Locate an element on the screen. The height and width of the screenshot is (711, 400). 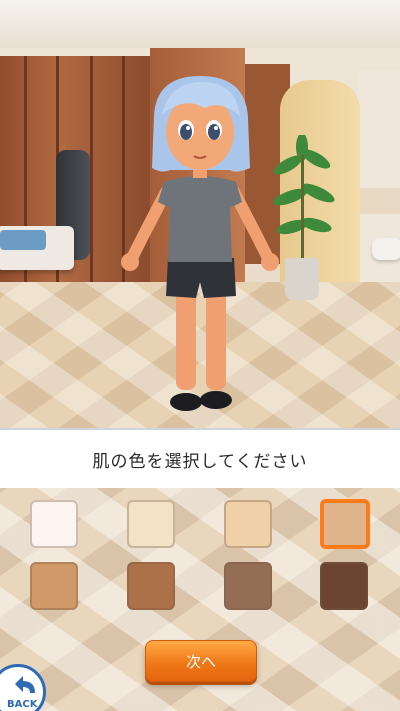
prompt-text: 肌の色を選択してください is located at coordinates (200, 461).